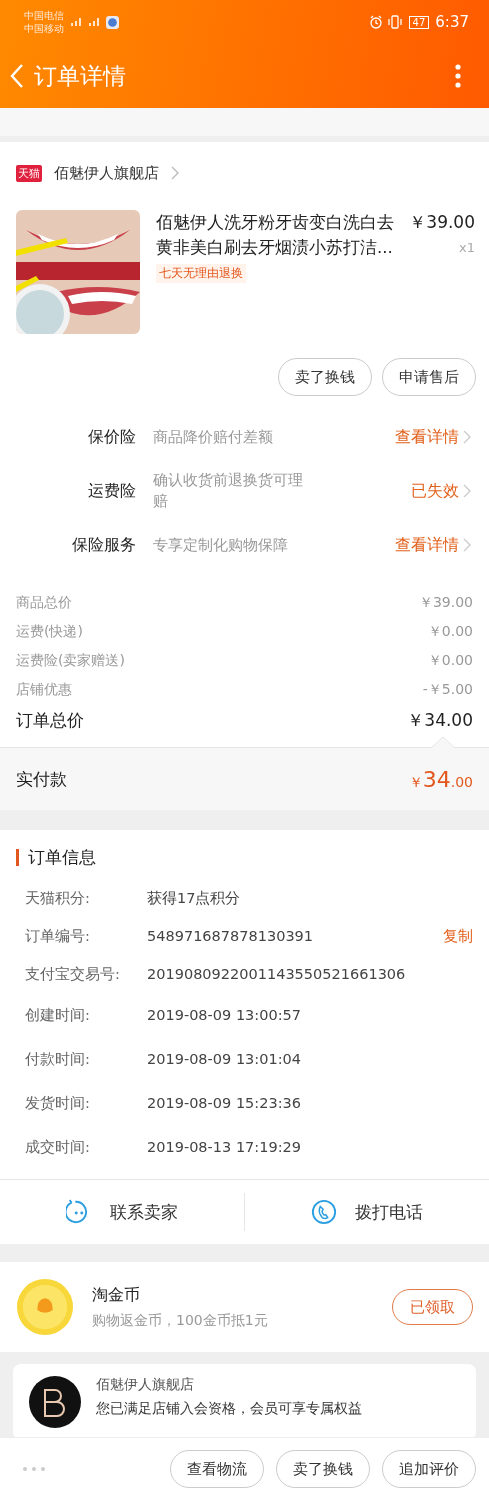 The image size is (489, 1500). I want to click on shop-logo-icon, so click(55, 1402).